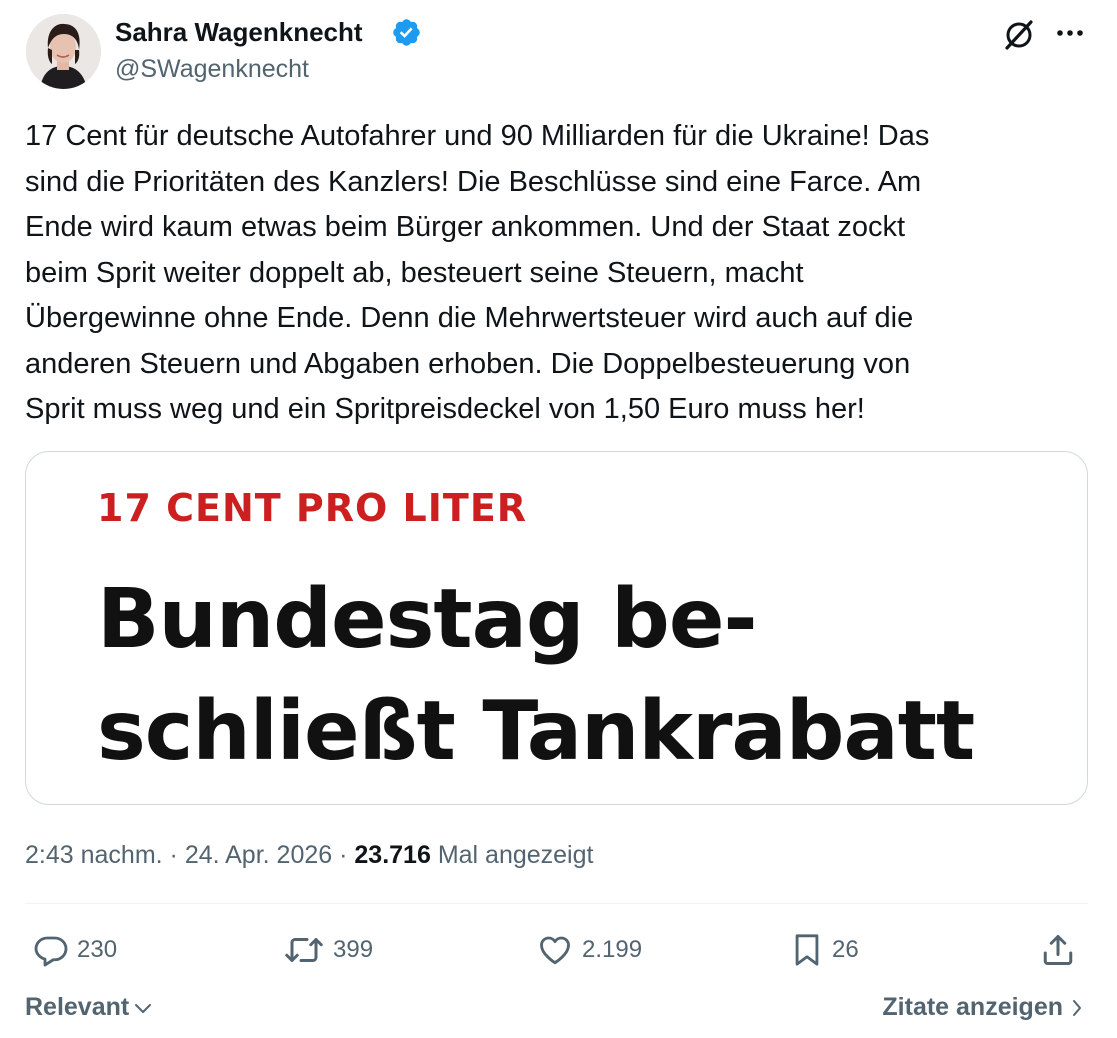 The image size is (1117, 1038). I want to click on more-icon, so click(1070, 33).